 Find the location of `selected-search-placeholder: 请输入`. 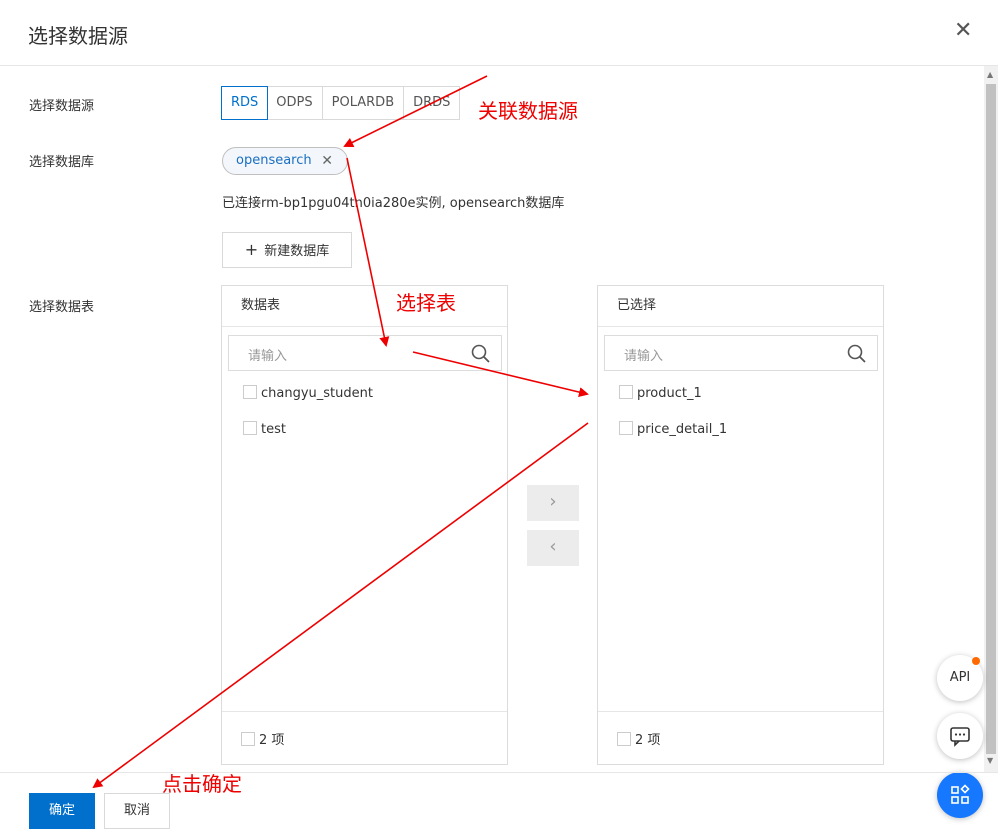

selected-search-placeholder: 请输入 is located at coordinates (644, 356).